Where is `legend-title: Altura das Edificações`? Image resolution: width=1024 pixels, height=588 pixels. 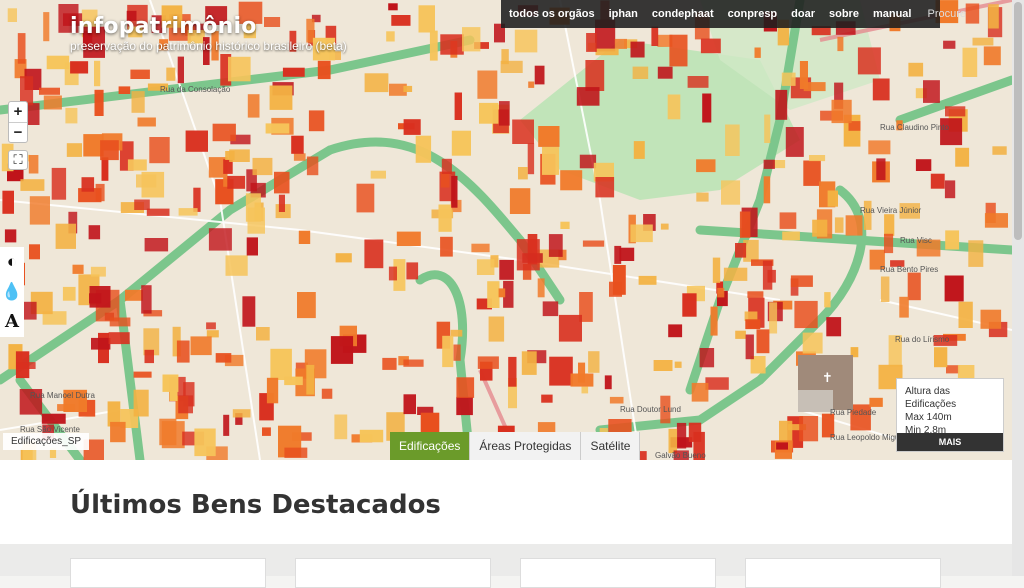
legend-title: Altura das Edificações is located at coordinates (931, 398).